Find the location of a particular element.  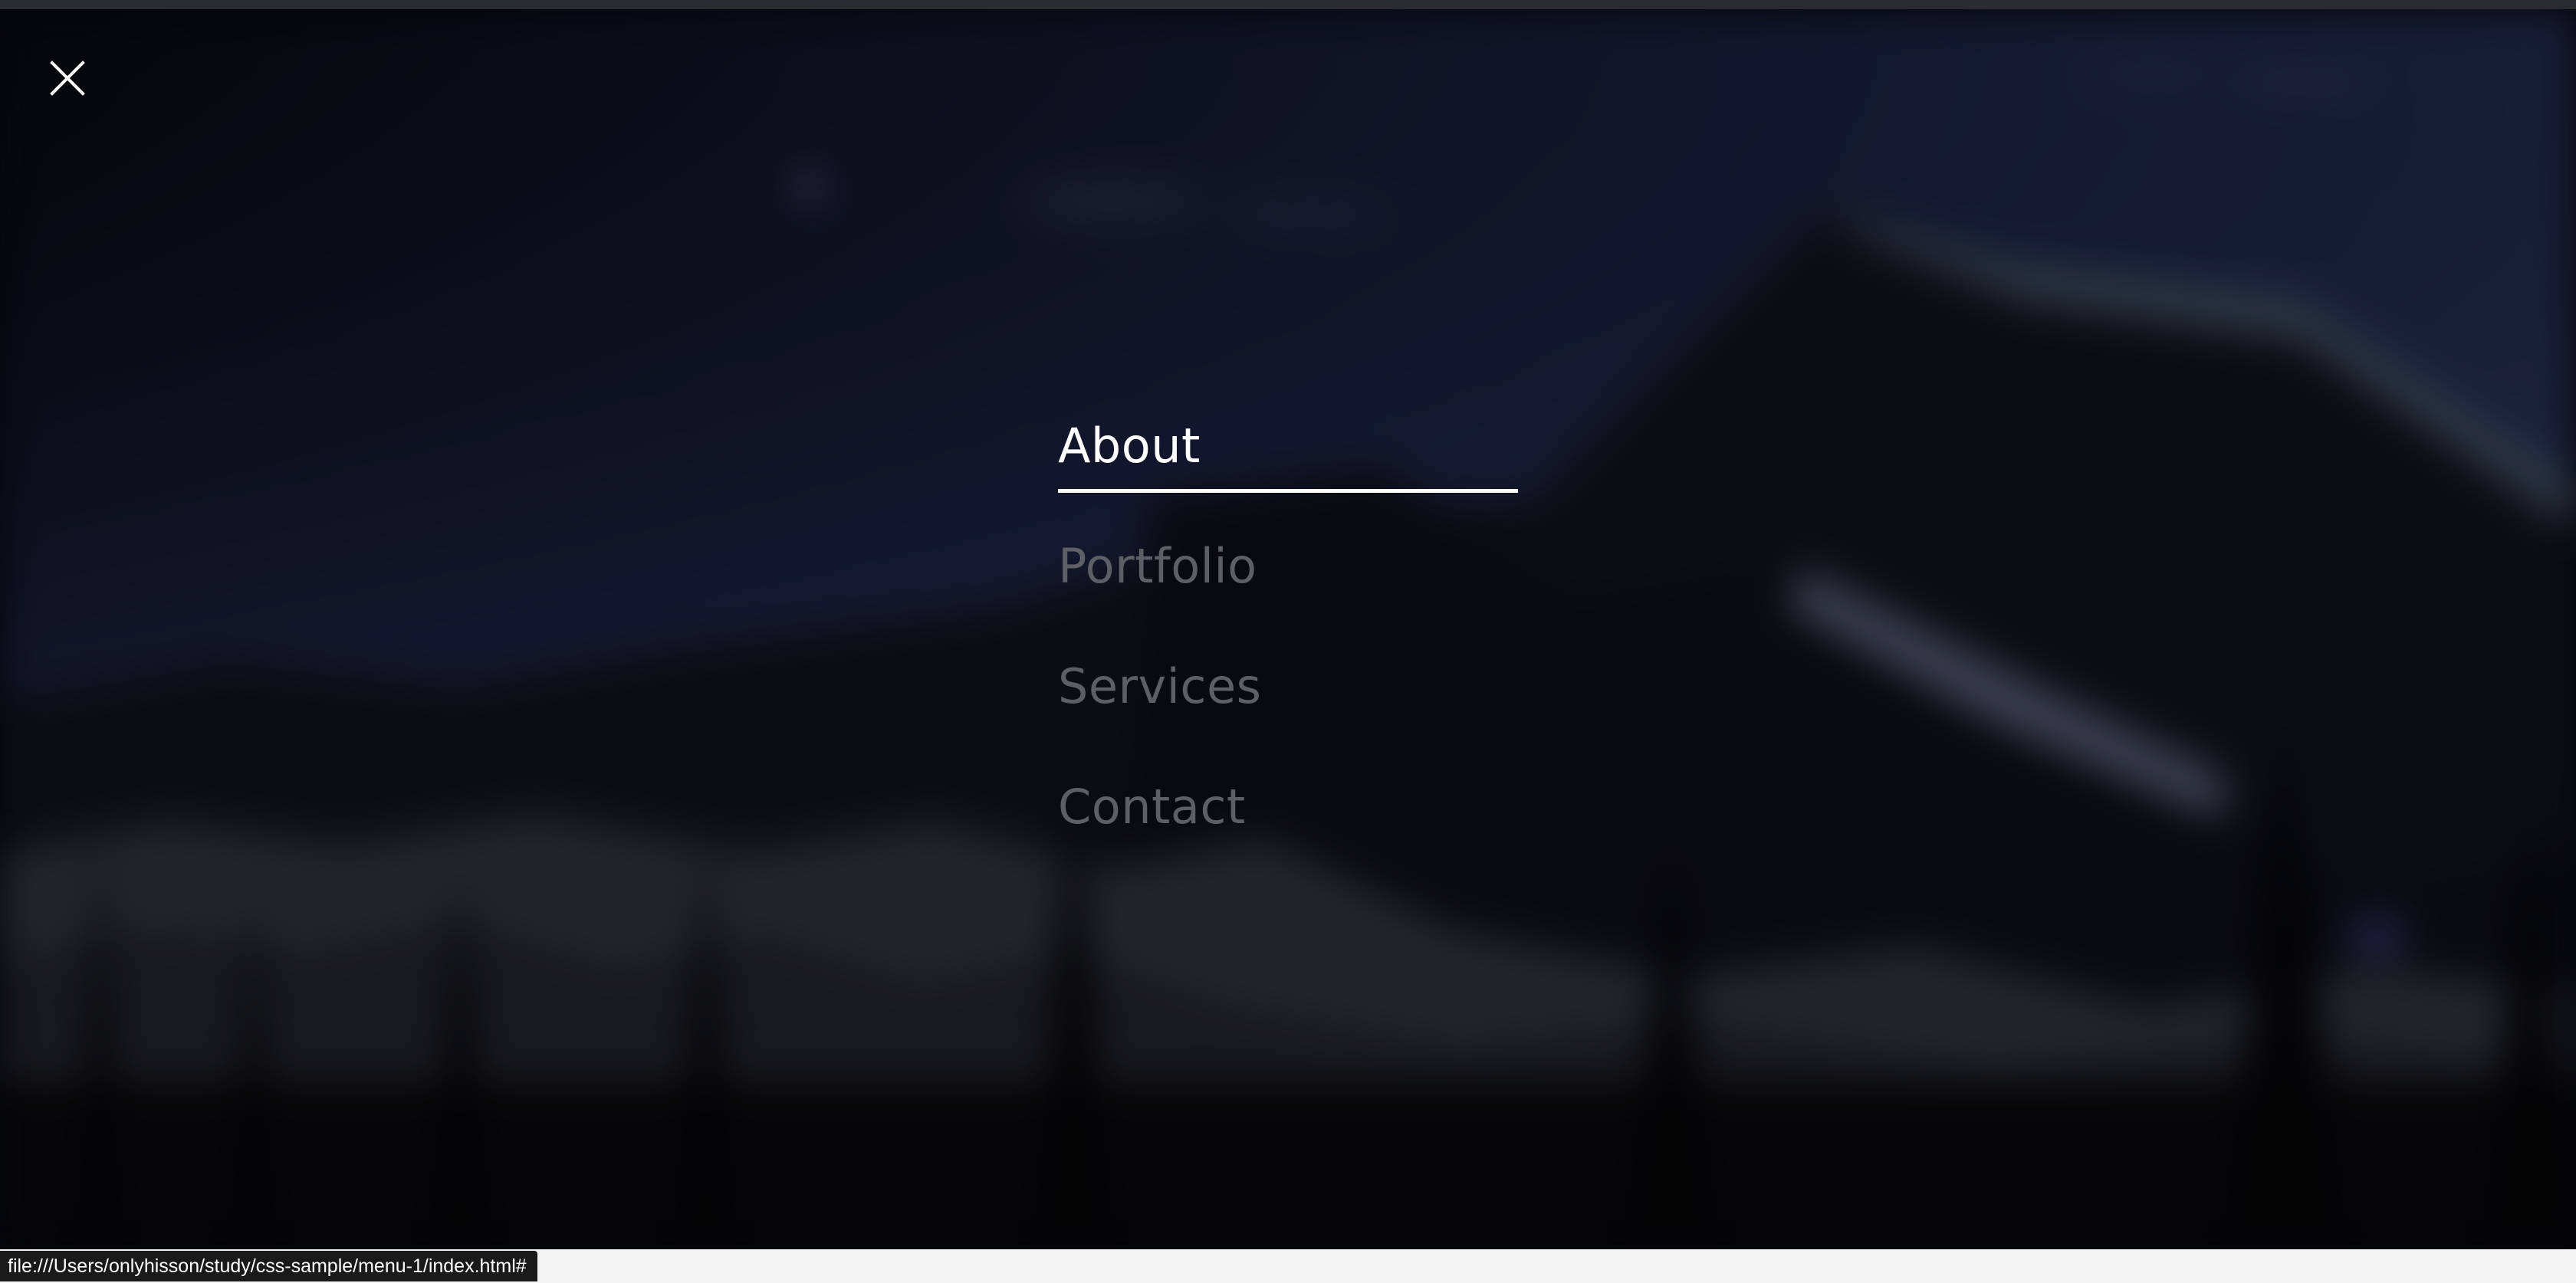

overlay-nav-menu: About Portfolio Services Contact is located at coordinates (1288, 648).